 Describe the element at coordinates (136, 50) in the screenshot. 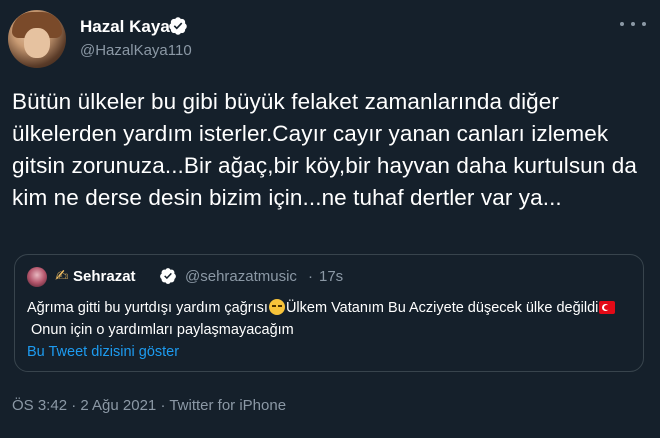

I see `author-handle: @HazalKaya110` at that location.